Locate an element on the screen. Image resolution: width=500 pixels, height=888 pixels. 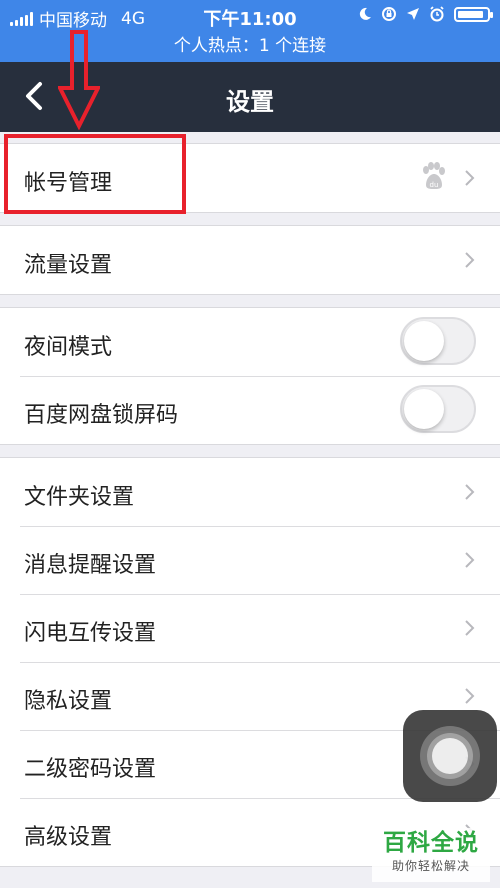
assistive-ring-middle is located at coordinates (450, 756).